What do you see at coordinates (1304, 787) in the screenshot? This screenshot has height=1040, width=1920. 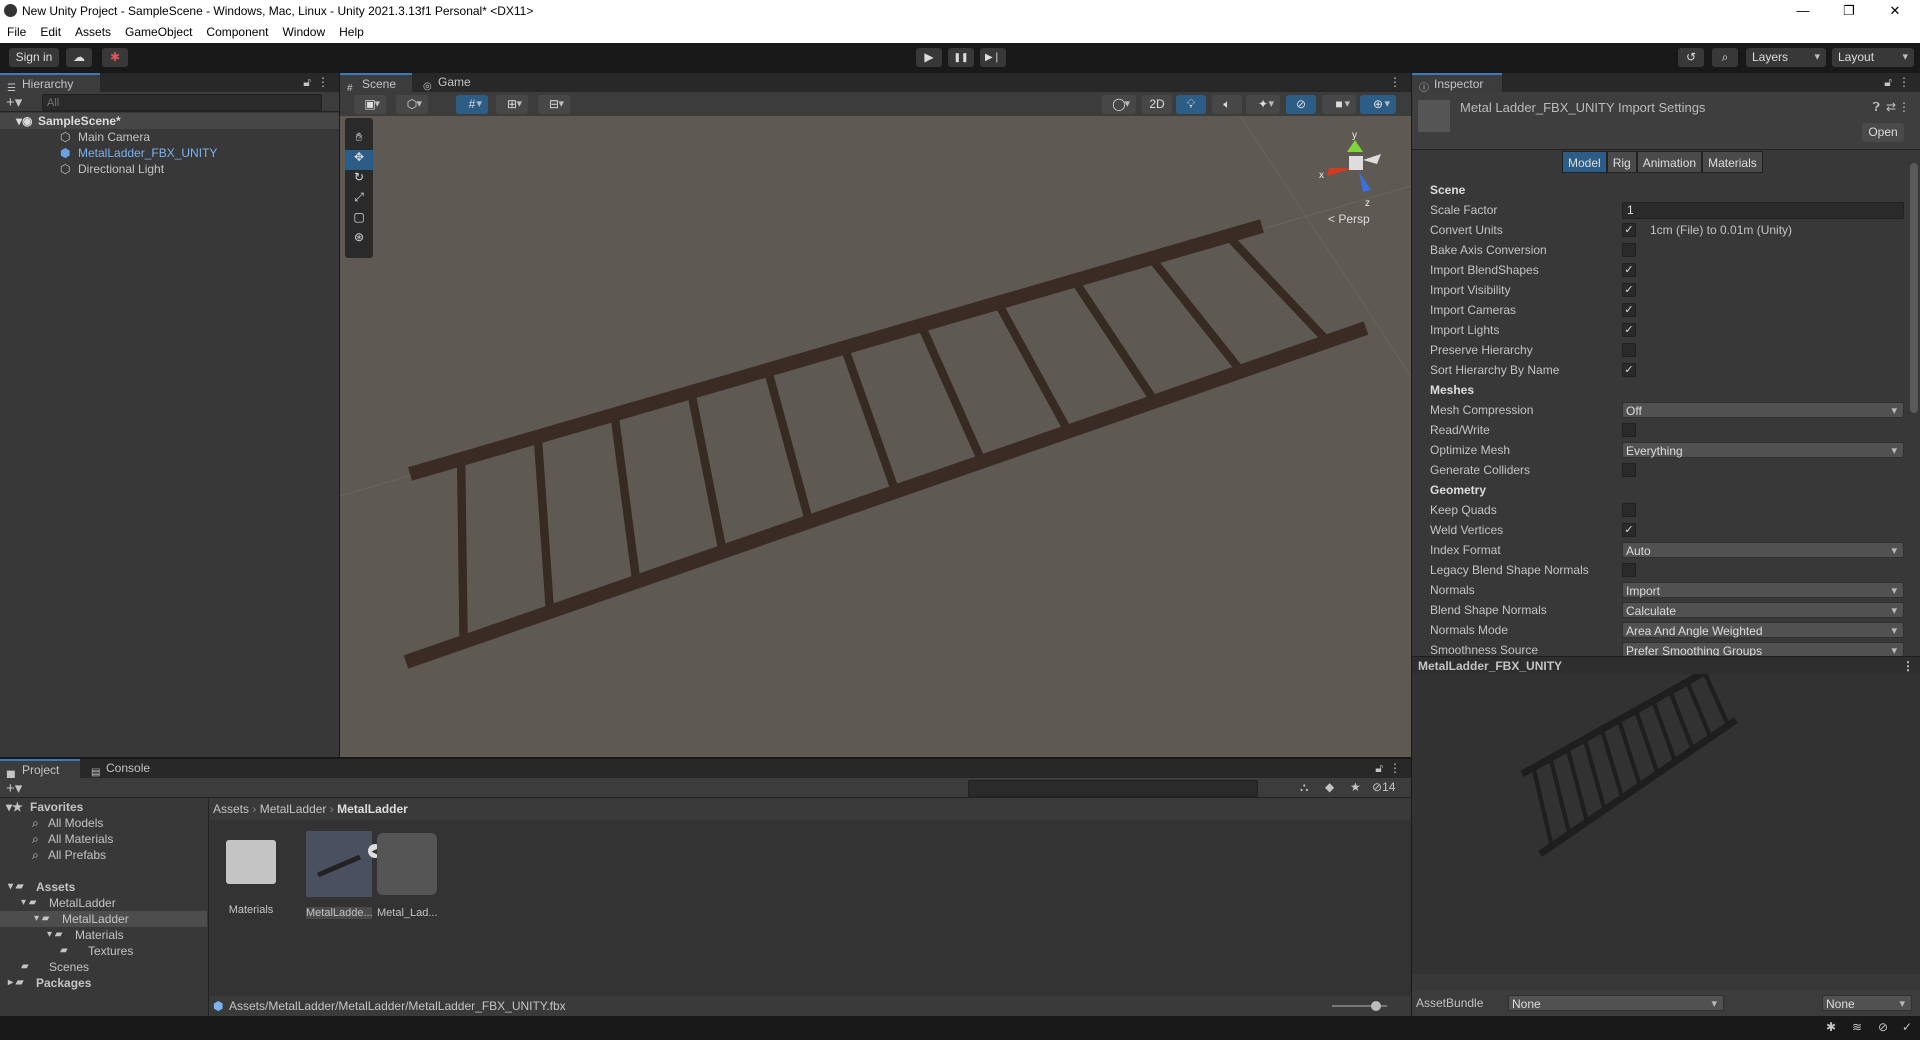 I see `filter-type-icon: ⛬` at bounding box center [1304, 787].